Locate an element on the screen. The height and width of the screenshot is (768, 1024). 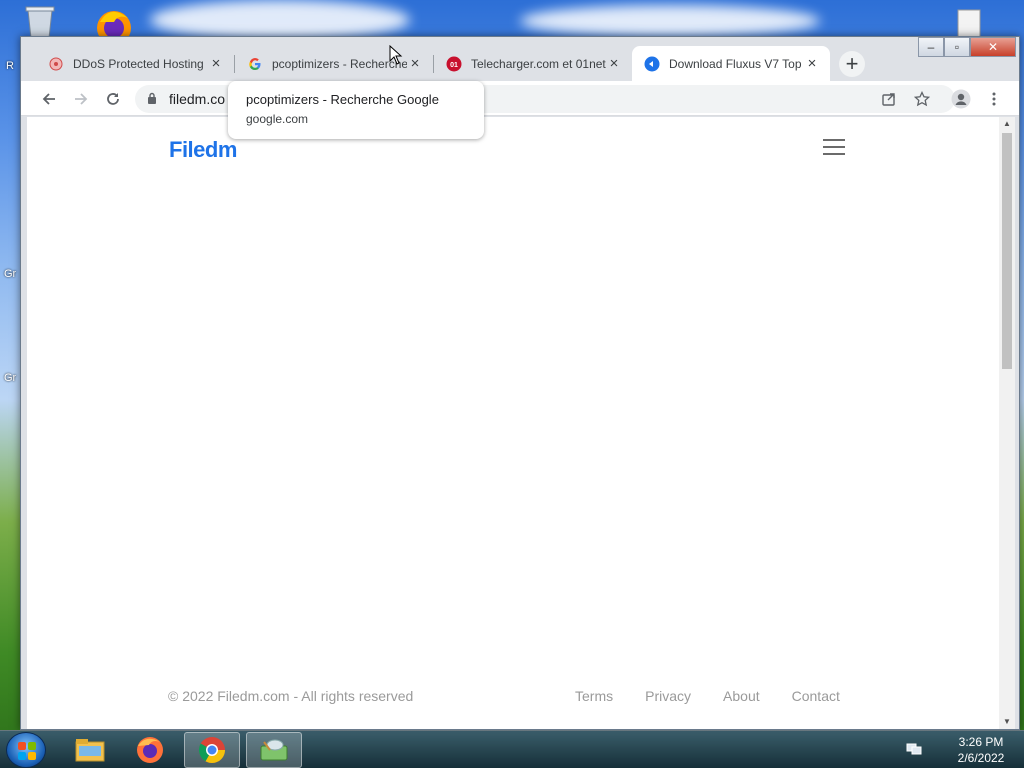
01net-favicon-icon: 01 is located at coordinates (454, 64).